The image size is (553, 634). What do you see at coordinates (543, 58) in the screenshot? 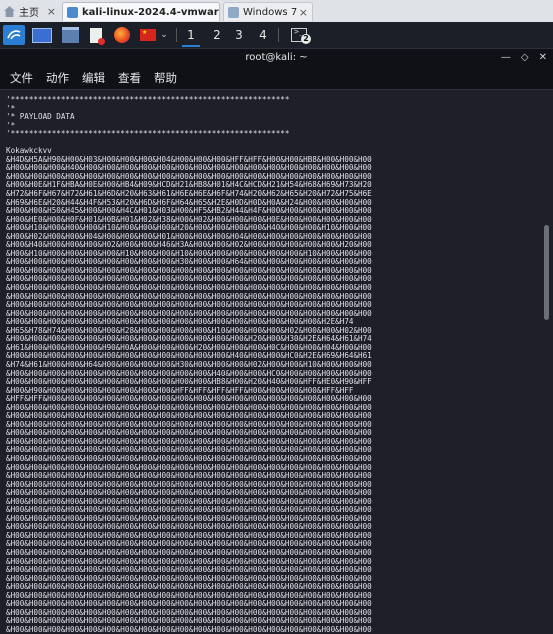
I see `close-icon: ✕` at bounding box center [543, 58].